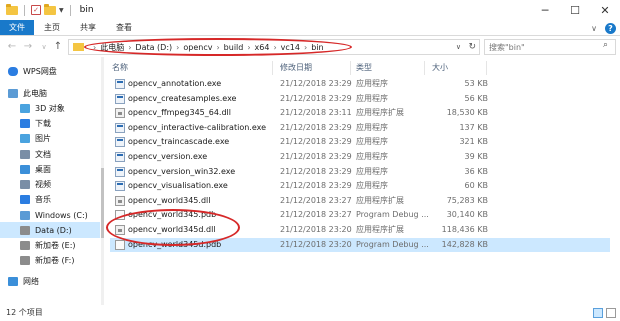  I want to click on file-date: 21/12/2018 23:11, so click(316, 113).